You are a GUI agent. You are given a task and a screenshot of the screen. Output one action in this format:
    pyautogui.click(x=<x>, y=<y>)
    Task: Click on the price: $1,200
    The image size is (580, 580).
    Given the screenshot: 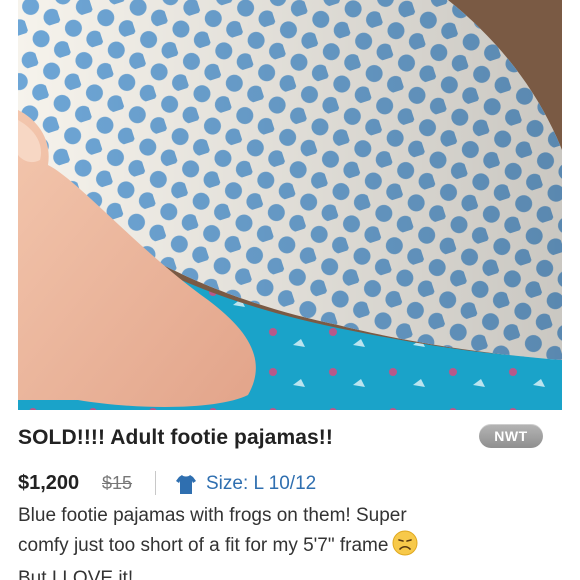 What is the action you would take?
    pyautogui.click(x=49, y=483)
    